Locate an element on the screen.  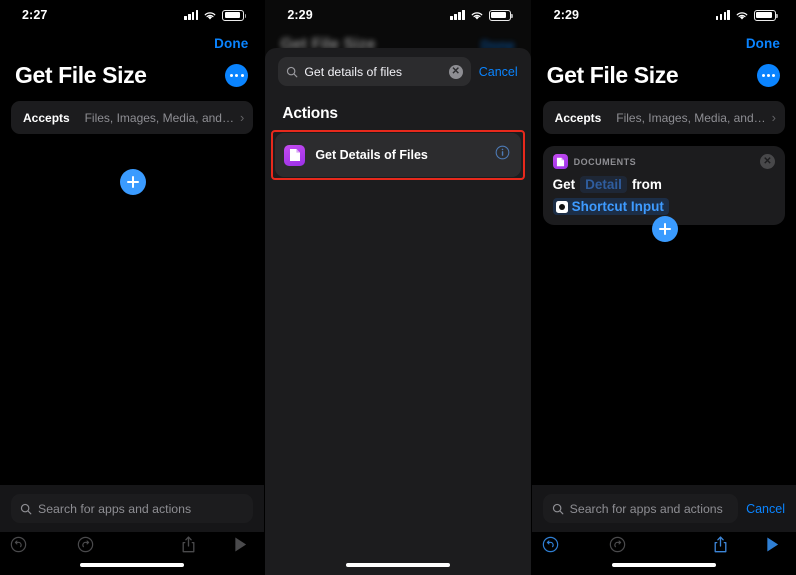
info-circle-icon is located at coordinates (502, 155).